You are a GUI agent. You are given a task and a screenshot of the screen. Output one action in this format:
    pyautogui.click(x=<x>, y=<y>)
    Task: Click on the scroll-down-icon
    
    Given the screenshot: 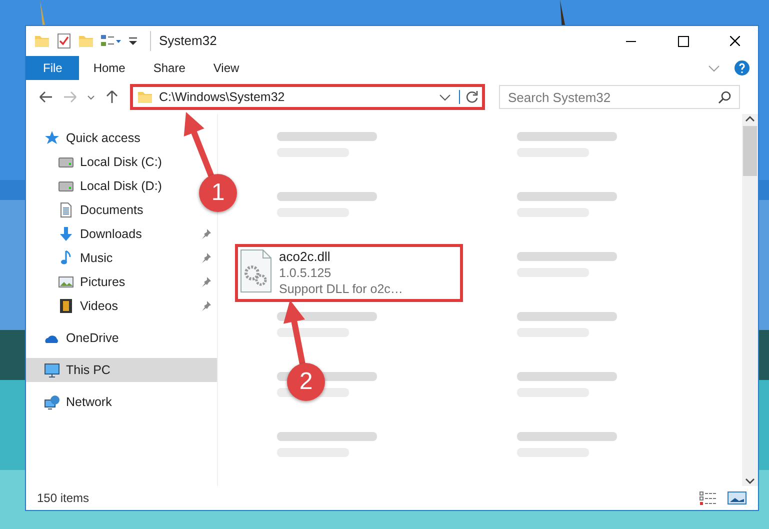 What is the action you would take?
    pyautogui.click(x=750, y=481)
    